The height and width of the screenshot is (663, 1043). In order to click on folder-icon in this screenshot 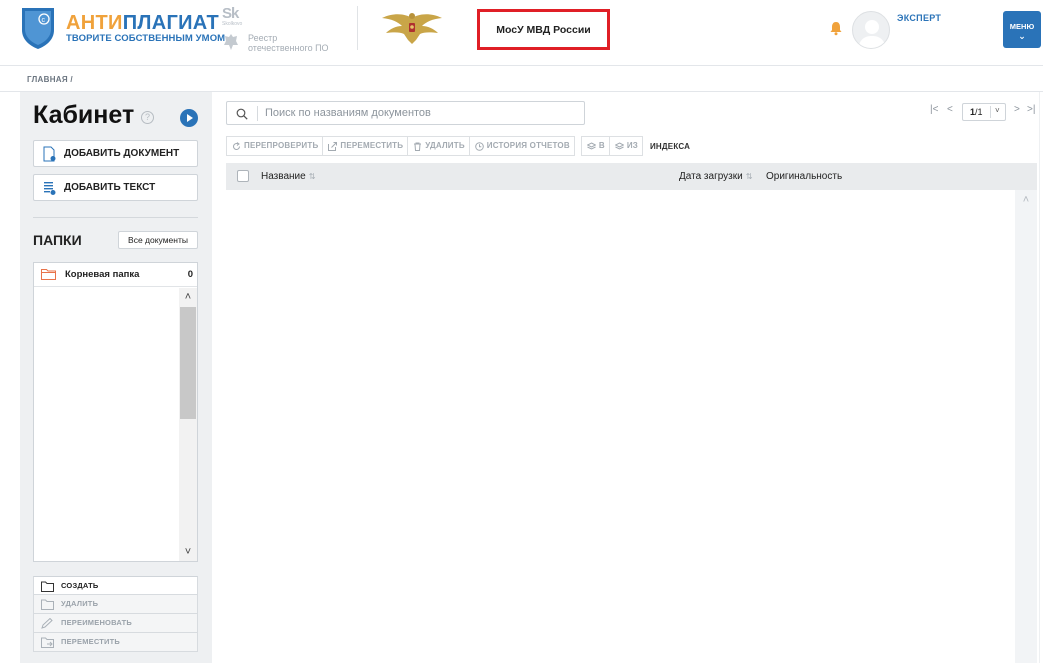, I will do `click(48, 274)`.